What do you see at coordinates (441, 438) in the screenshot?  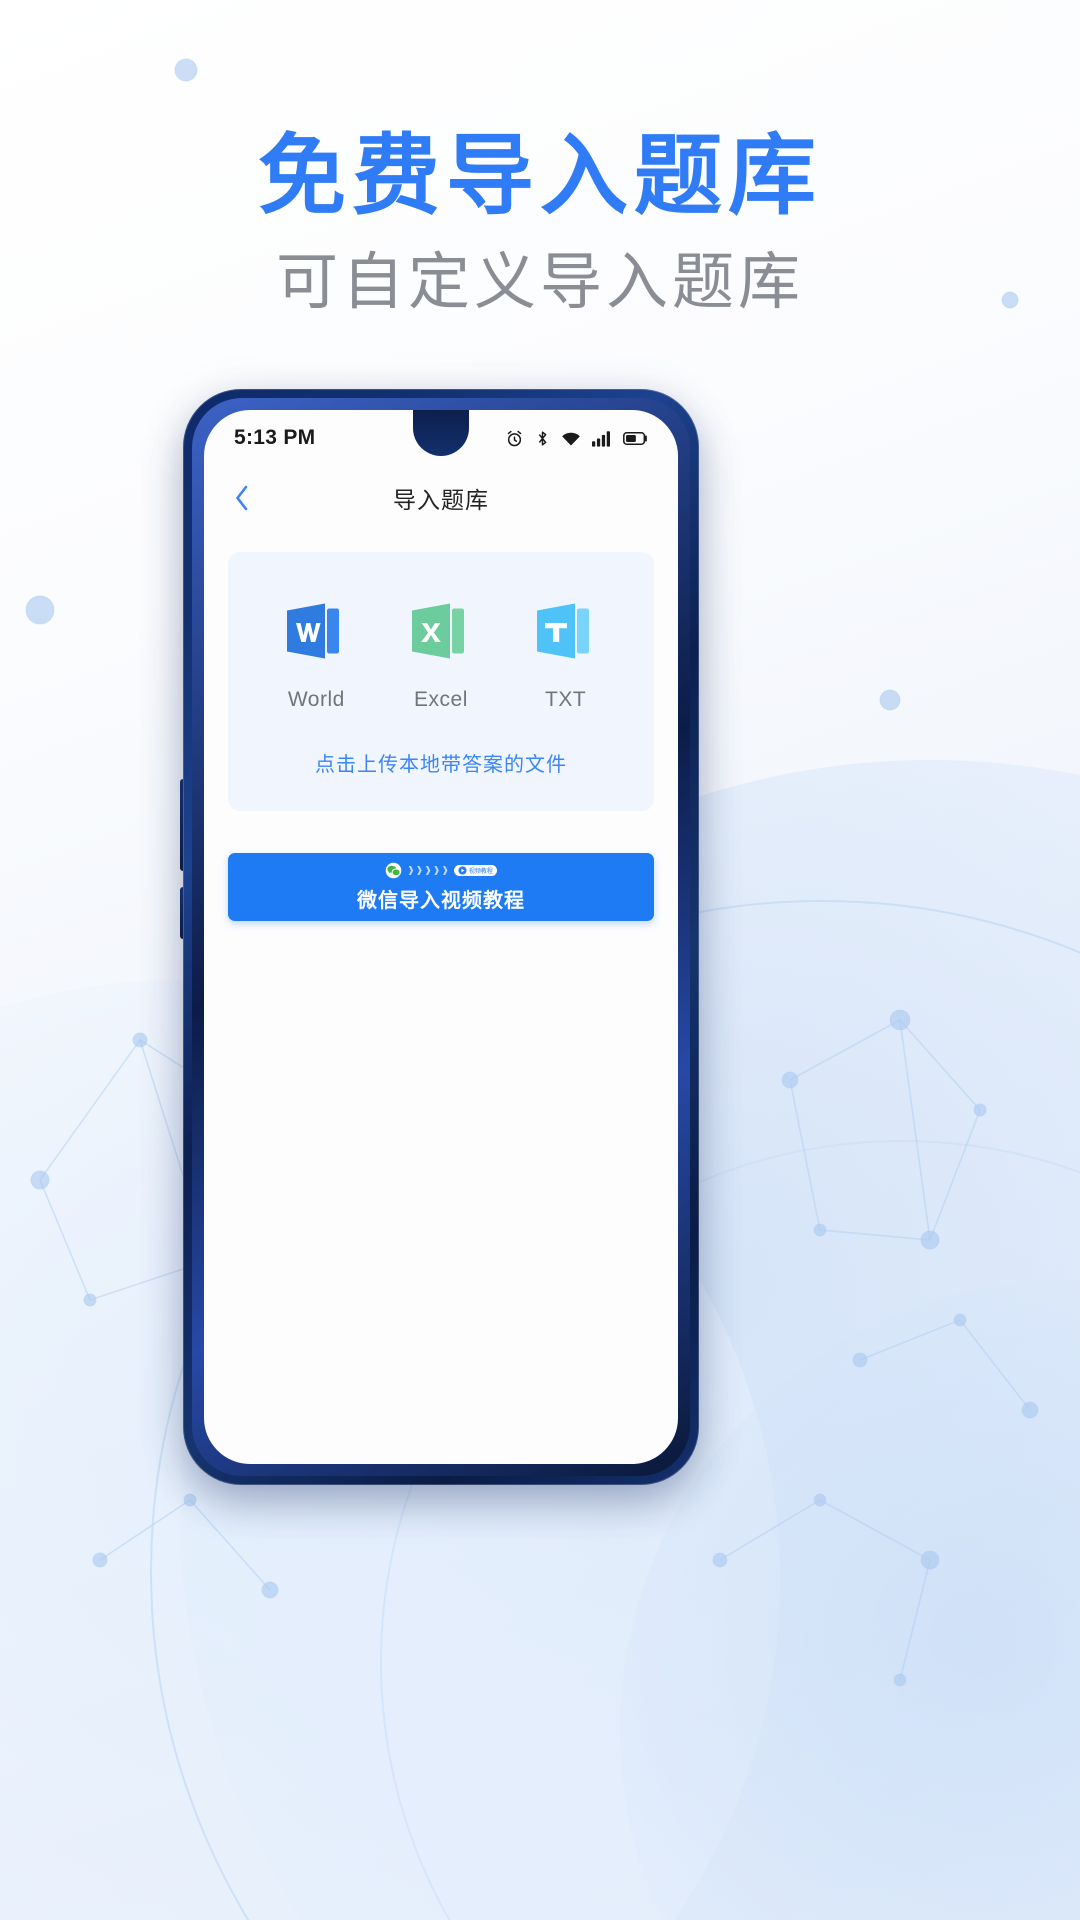 I see `status-bar: 5:13 PM` at bounding box center [441, 438].